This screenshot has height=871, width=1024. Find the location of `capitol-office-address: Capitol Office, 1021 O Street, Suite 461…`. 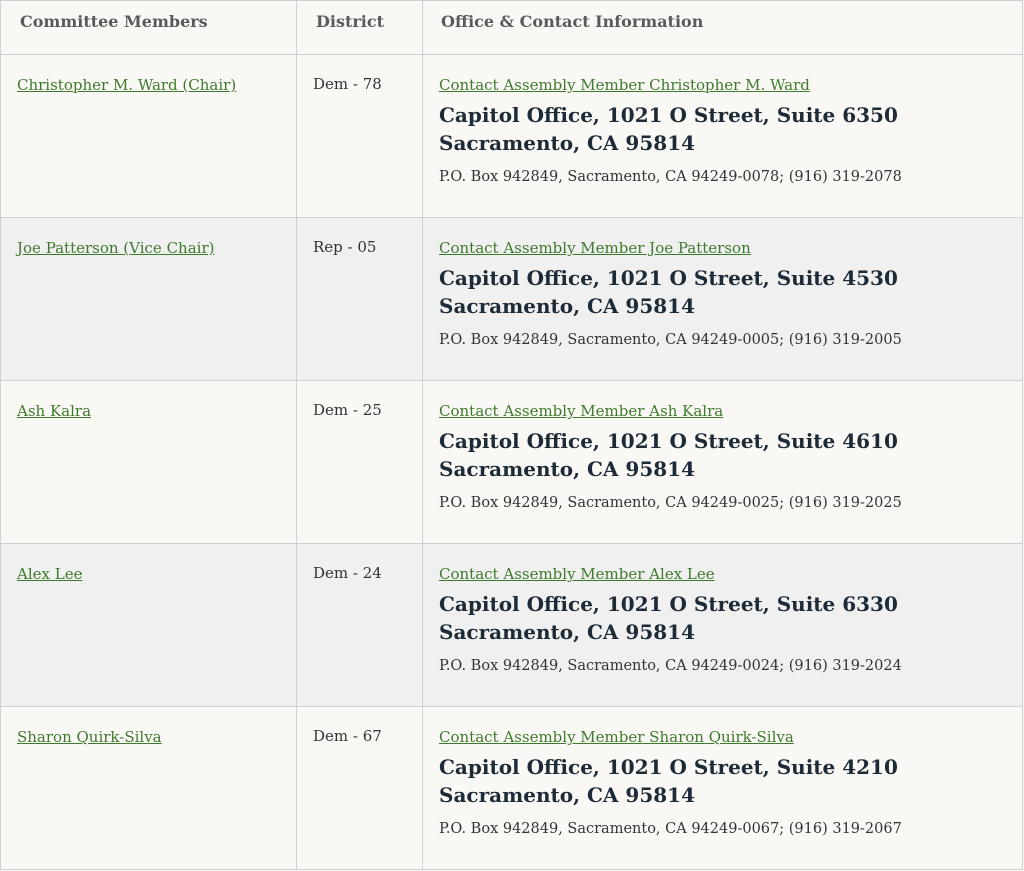

capitol-office-address: Capitol Office, 1021 O Street, Suite 461… is located at coordinates (722, 455).